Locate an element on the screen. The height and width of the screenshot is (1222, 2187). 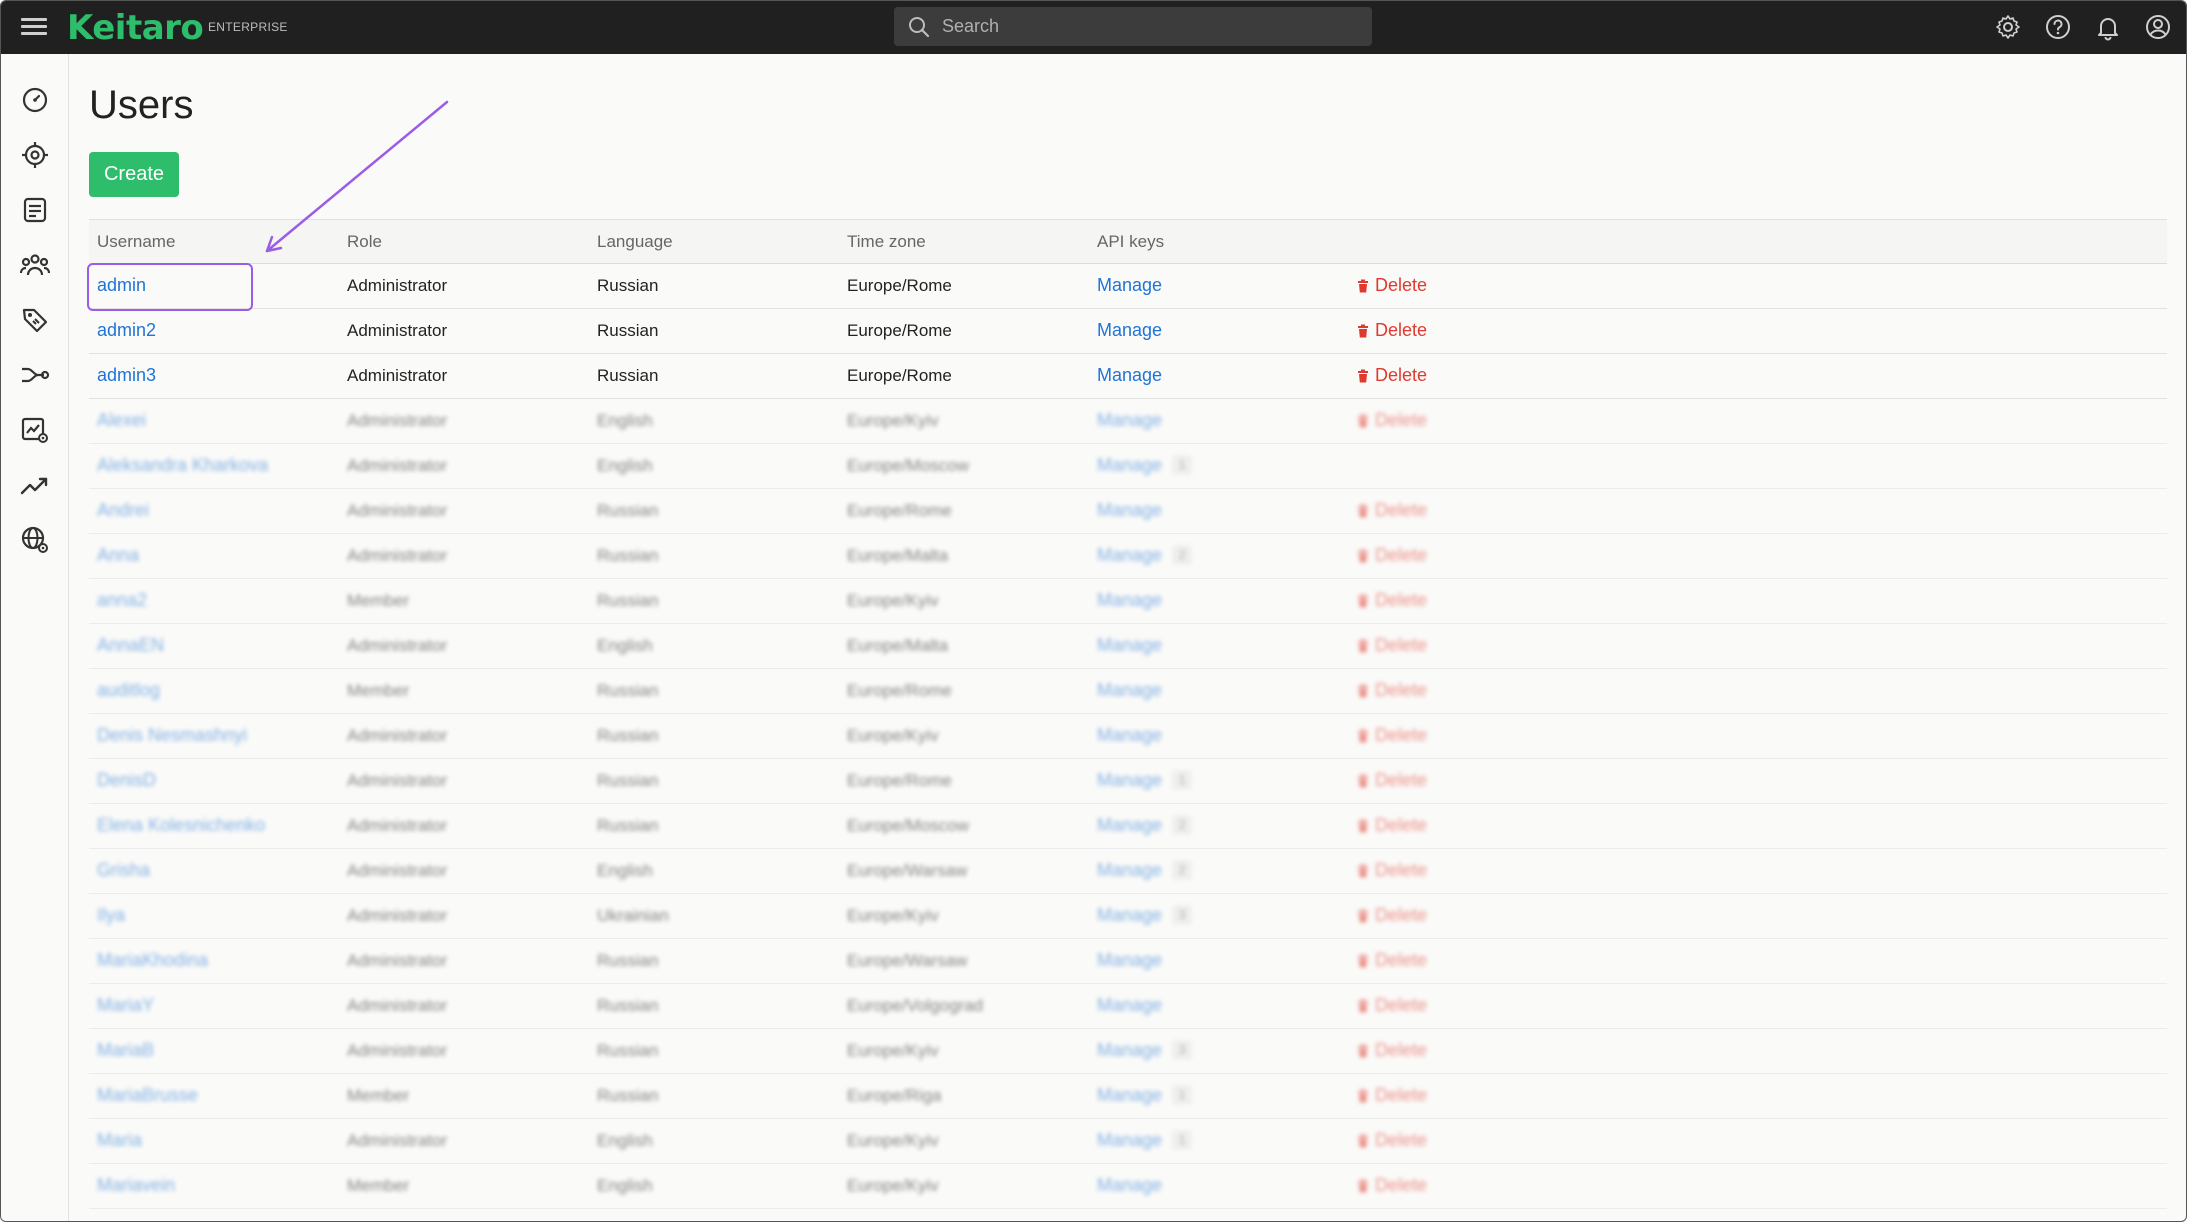
username-link: Elena Kolesnichenko is located at coordinates (181, 825).